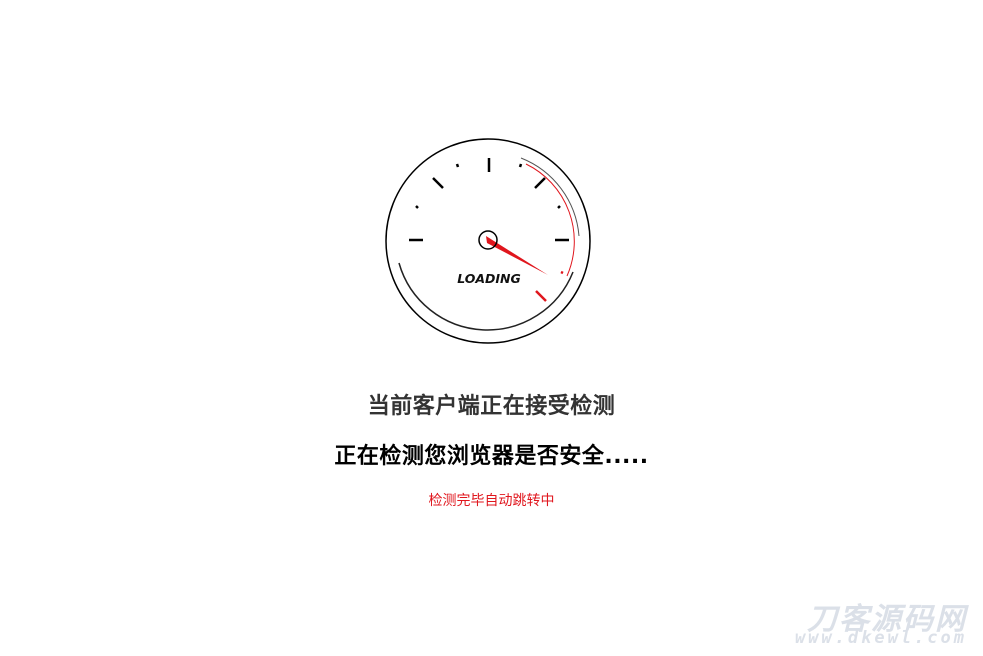 The height and width of the screenshot is (656, 983). I want to click on gauge-upper-arc, so click(550, 197).